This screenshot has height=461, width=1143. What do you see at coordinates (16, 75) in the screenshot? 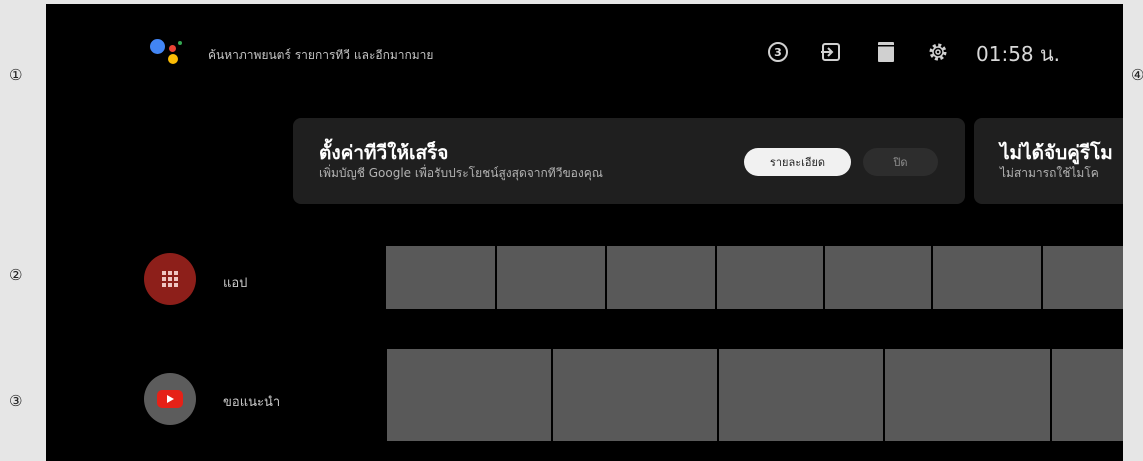
I see `callout-1: ①` at bounding box center [16, 75].